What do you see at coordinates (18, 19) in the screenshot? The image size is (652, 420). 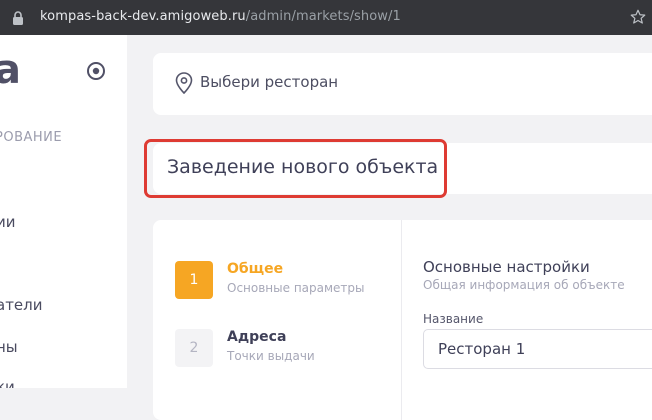 I see `lock-icon` at bounding box center [18, 19].